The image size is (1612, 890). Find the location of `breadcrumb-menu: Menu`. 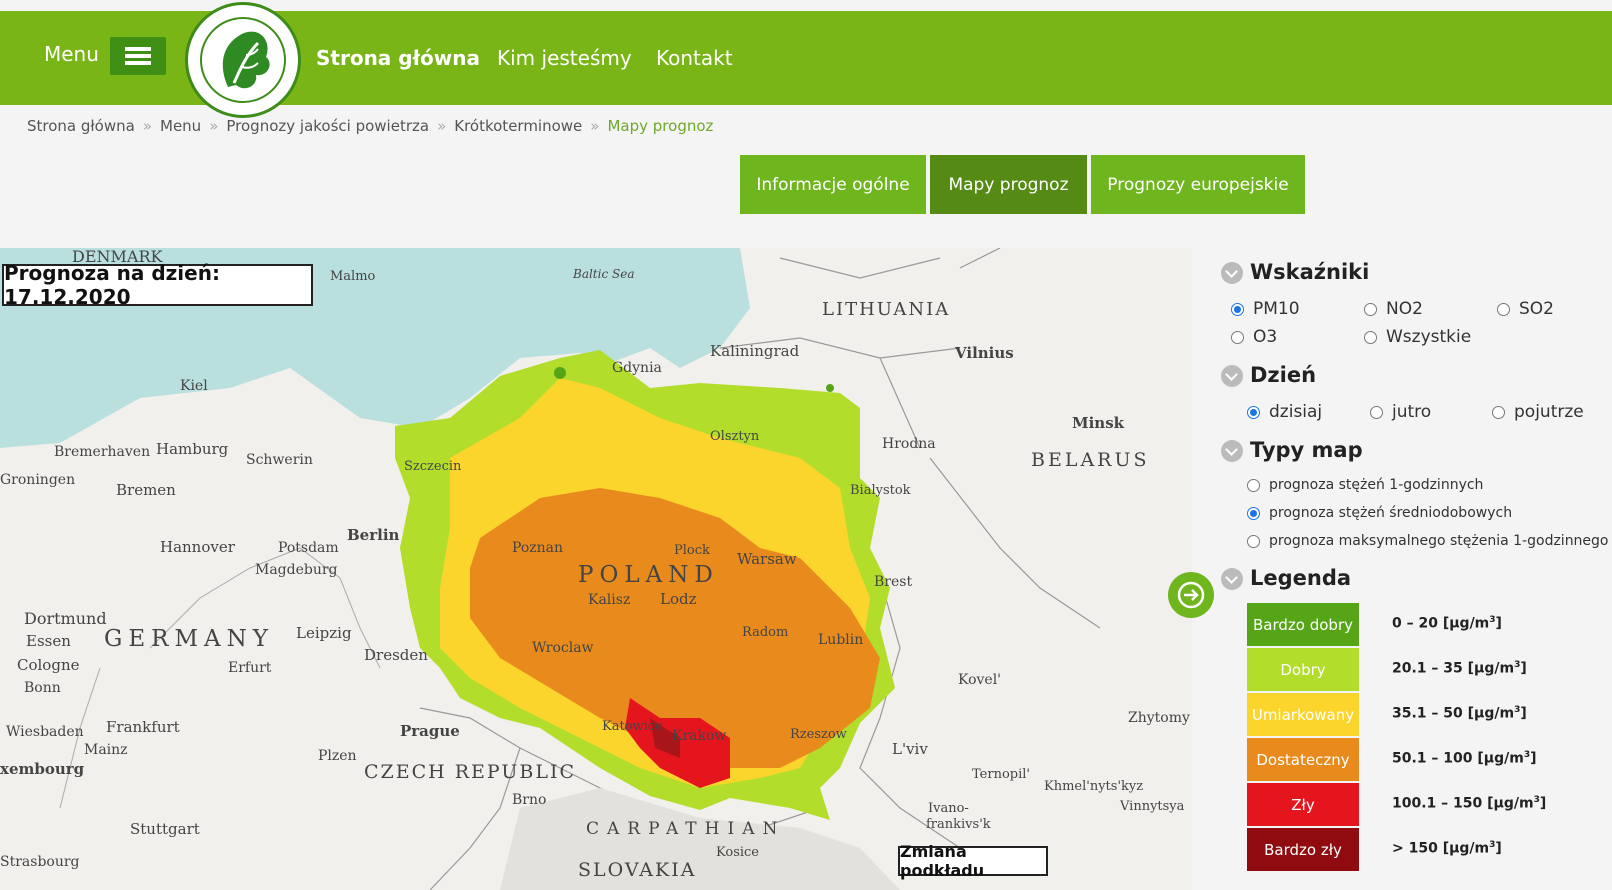

breadcrumb-menu: Menu is located at coordinates (180, 126).